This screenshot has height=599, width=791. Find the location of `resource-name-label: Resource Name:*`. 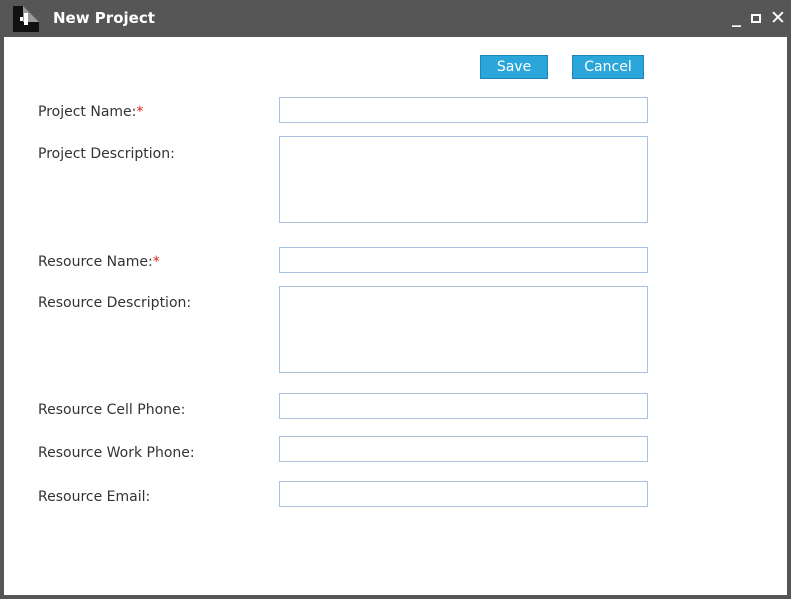

resource-name-label: Resource Name:* is located at coordinates (99, 262).